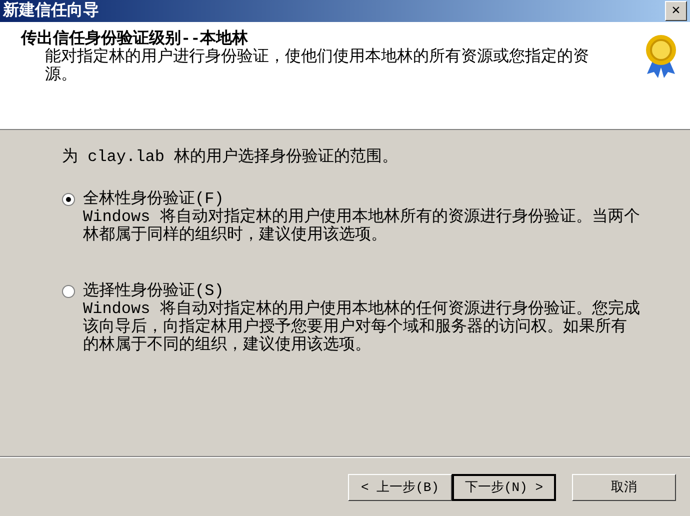  What do you see at coordinates (362, 199) in the screenshot?
I see `option-label: 全林性身份验证(F)` at bounding box center [362, 199].